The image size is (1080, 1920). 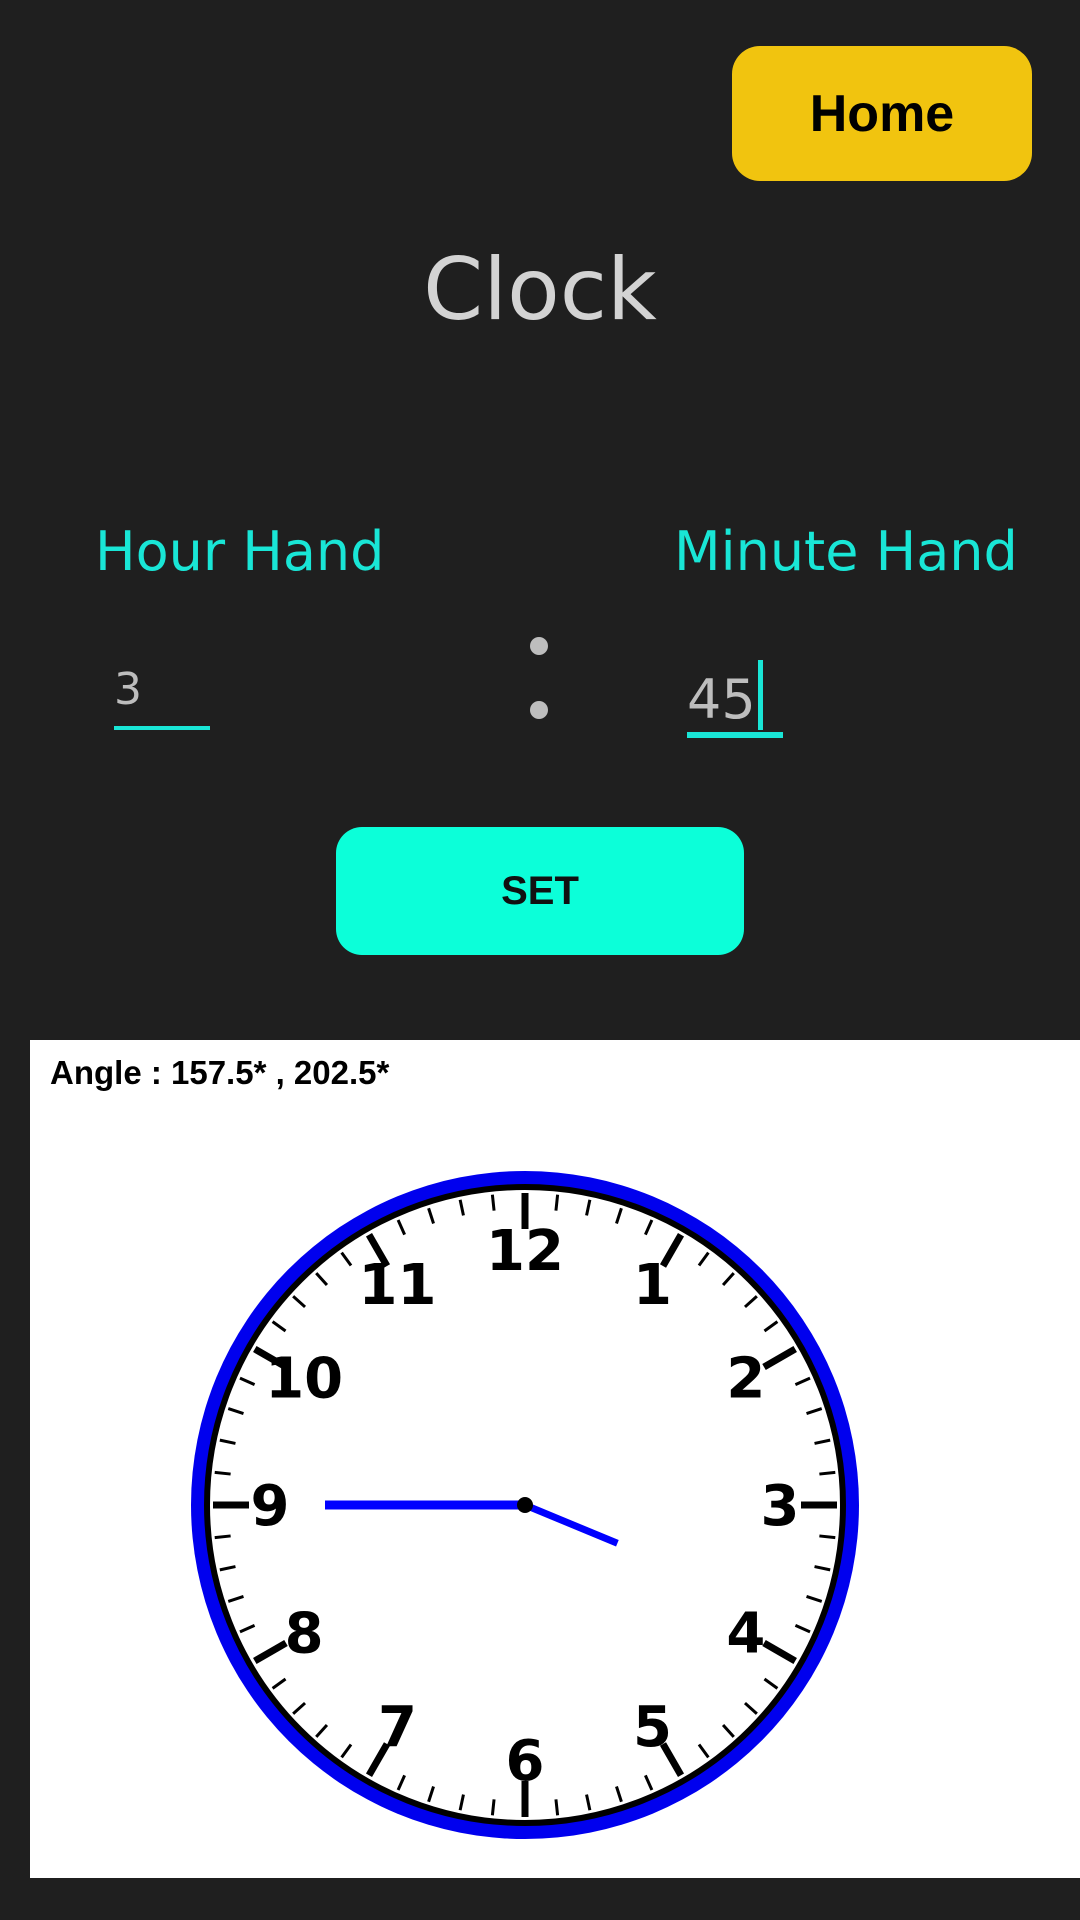 What do you see at coordinates (760, 695) in the screenshot?
I see `text-caret` at bounding box center [760, 695].